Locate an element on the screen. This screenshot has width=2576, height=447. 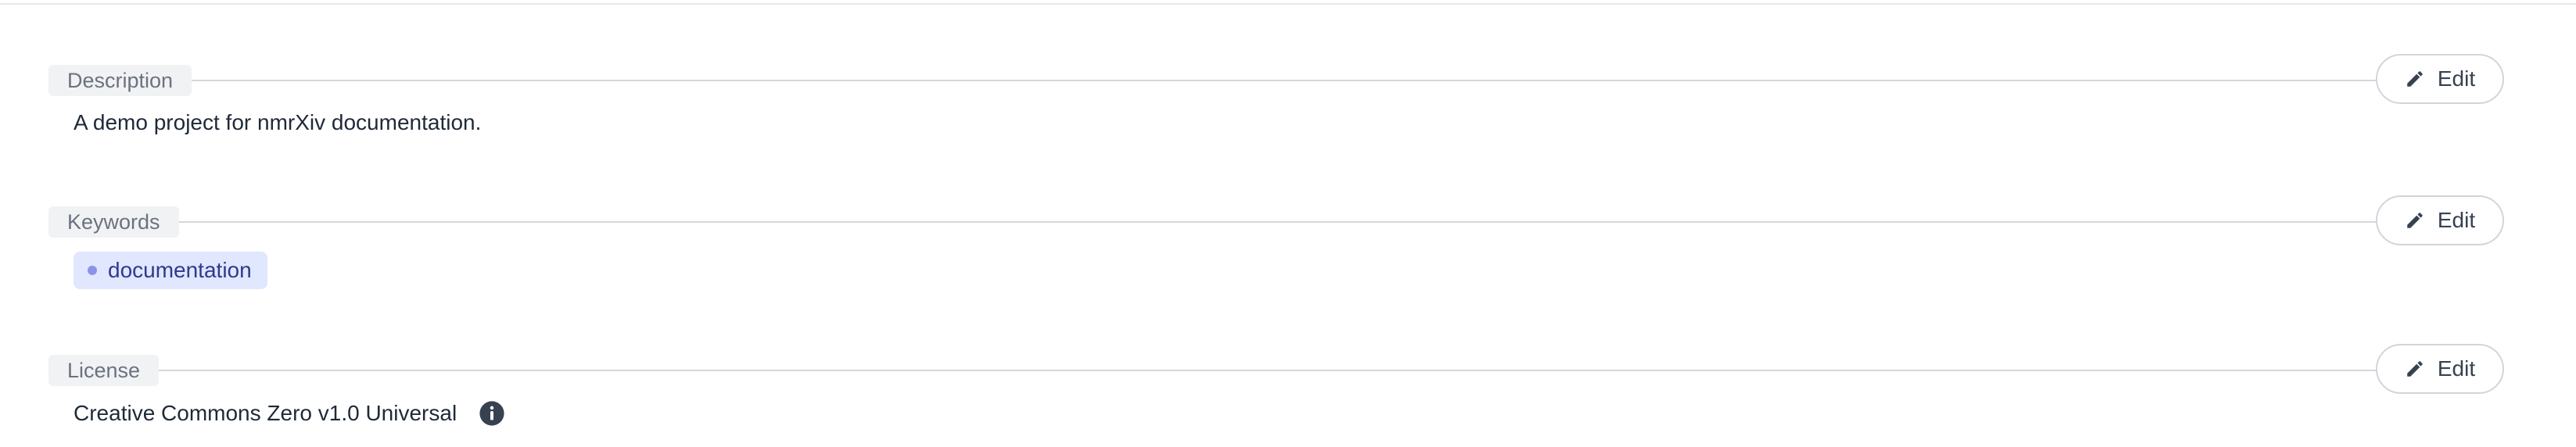
license-text: Creative Commons Zero v1.0 Universal is located at coordinates (265, 413).